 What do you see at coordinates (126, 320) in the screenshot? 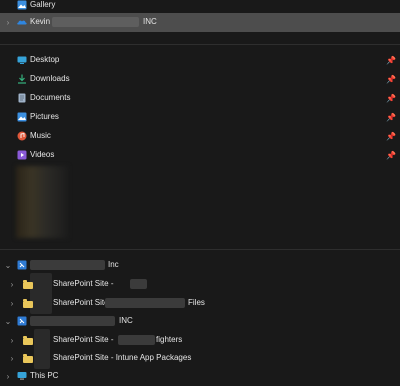
I see `org-label-suffix: INC` at bounding box center [126, 320].